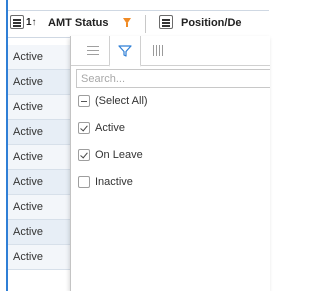 The height and width of the screenshot is (291, 320). What do you see at coordinates (31, 22) in the screenshot?
I see `sort-indicator: 1↑` at bounding box center [31, 22].